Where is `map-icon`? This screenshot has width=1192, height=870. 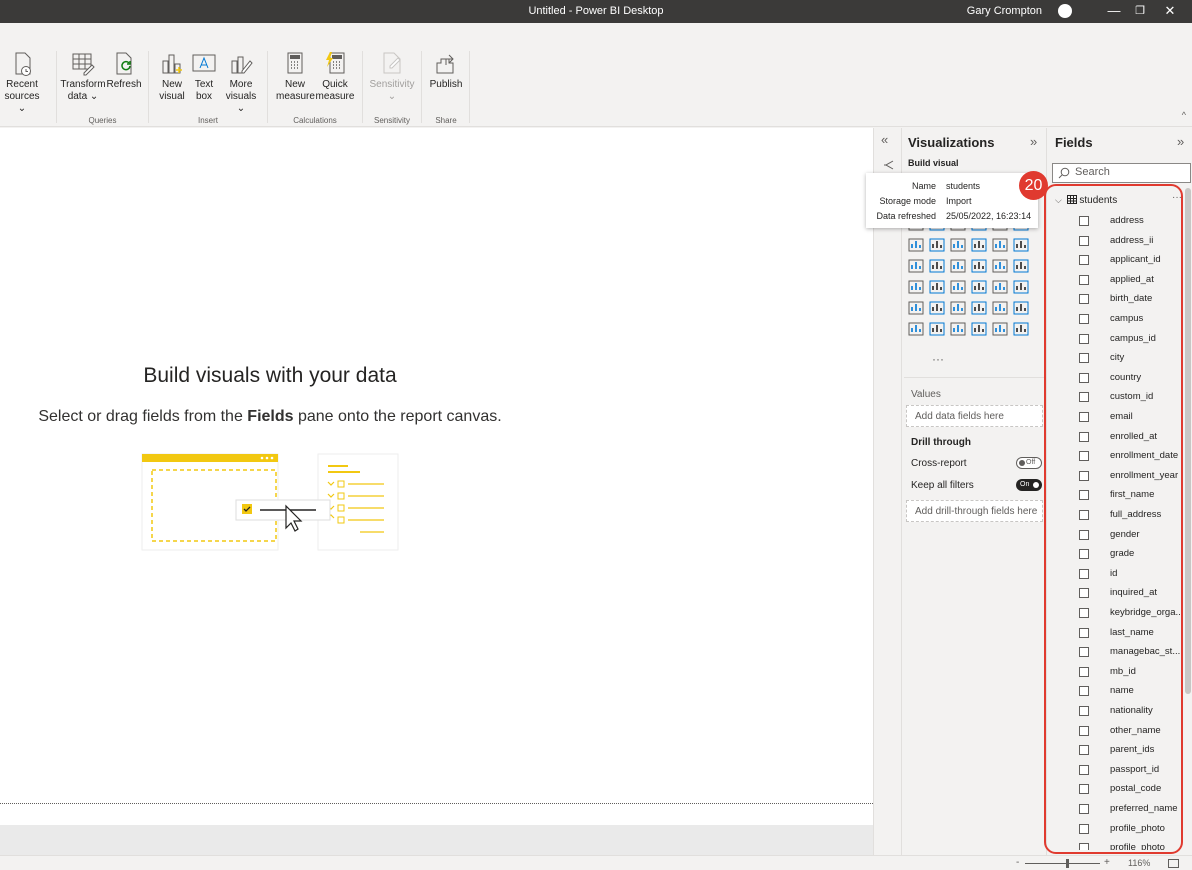 map-icon is located at coordinates (917, 287).